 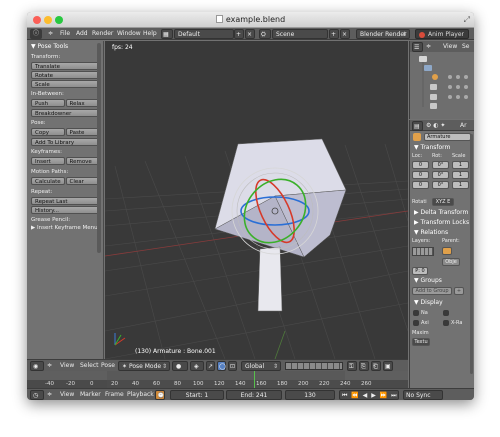 I want to click on add-to-library-button: Add To Library, so click(x=65, y=142).